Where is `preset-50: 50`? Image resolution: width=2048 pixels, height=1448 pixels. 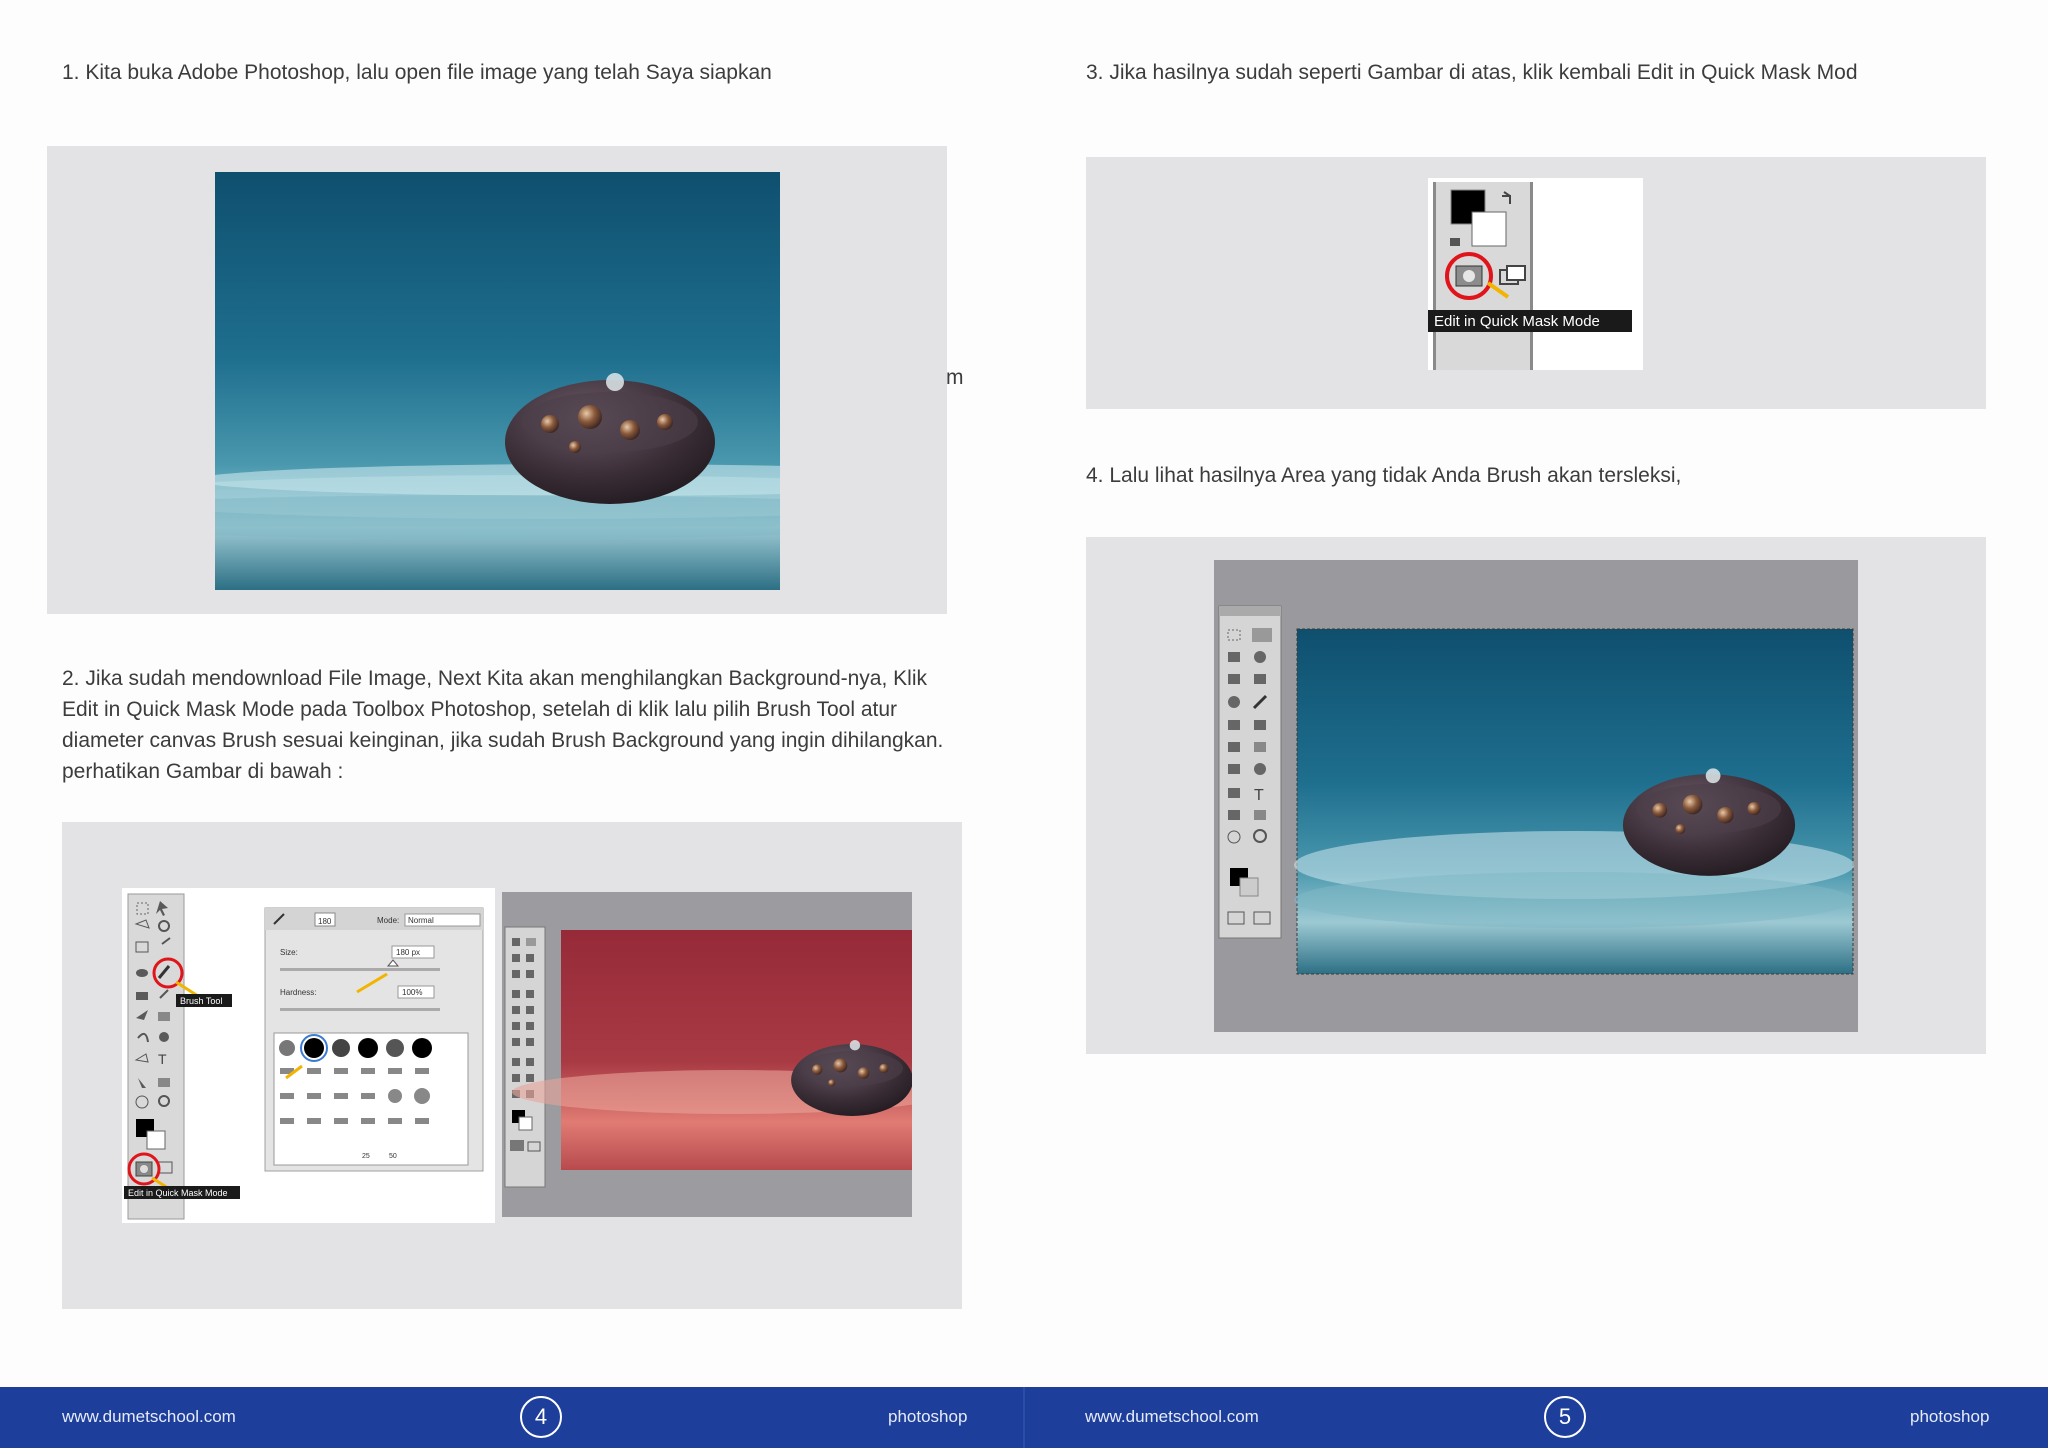
preset-50: 50 is located at coordinates (393, 1156).